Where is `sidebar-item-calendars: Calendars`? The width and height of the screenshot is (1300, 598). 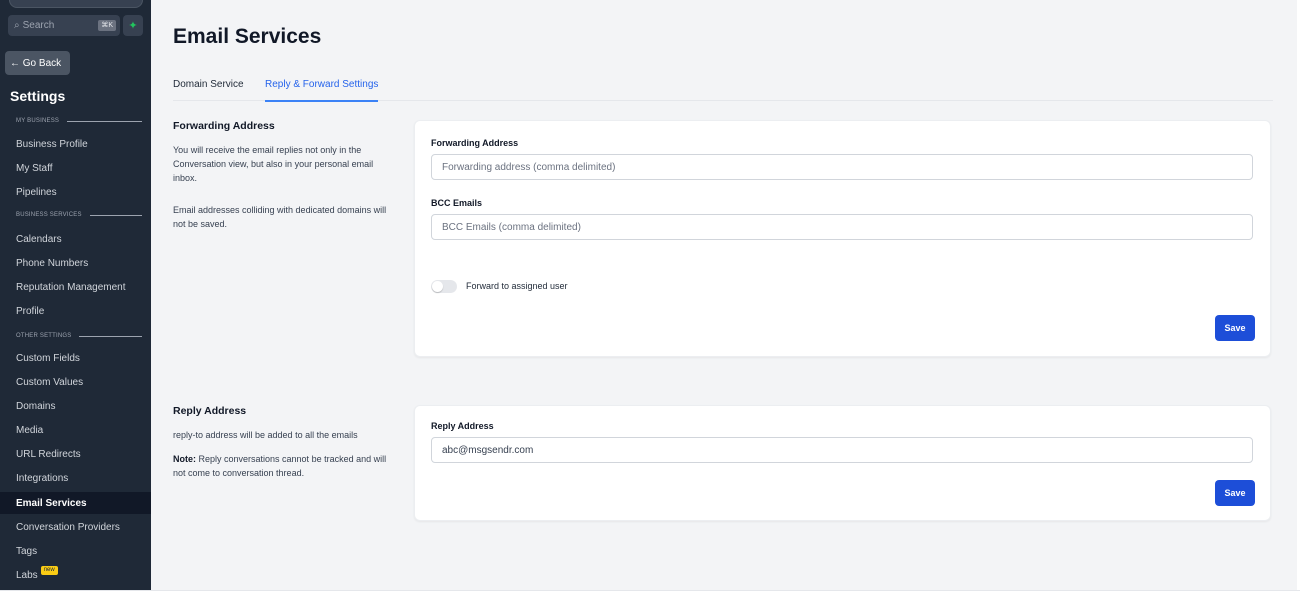 sidebar-item-calendars: Calendars is located at coordinates (75, 239).